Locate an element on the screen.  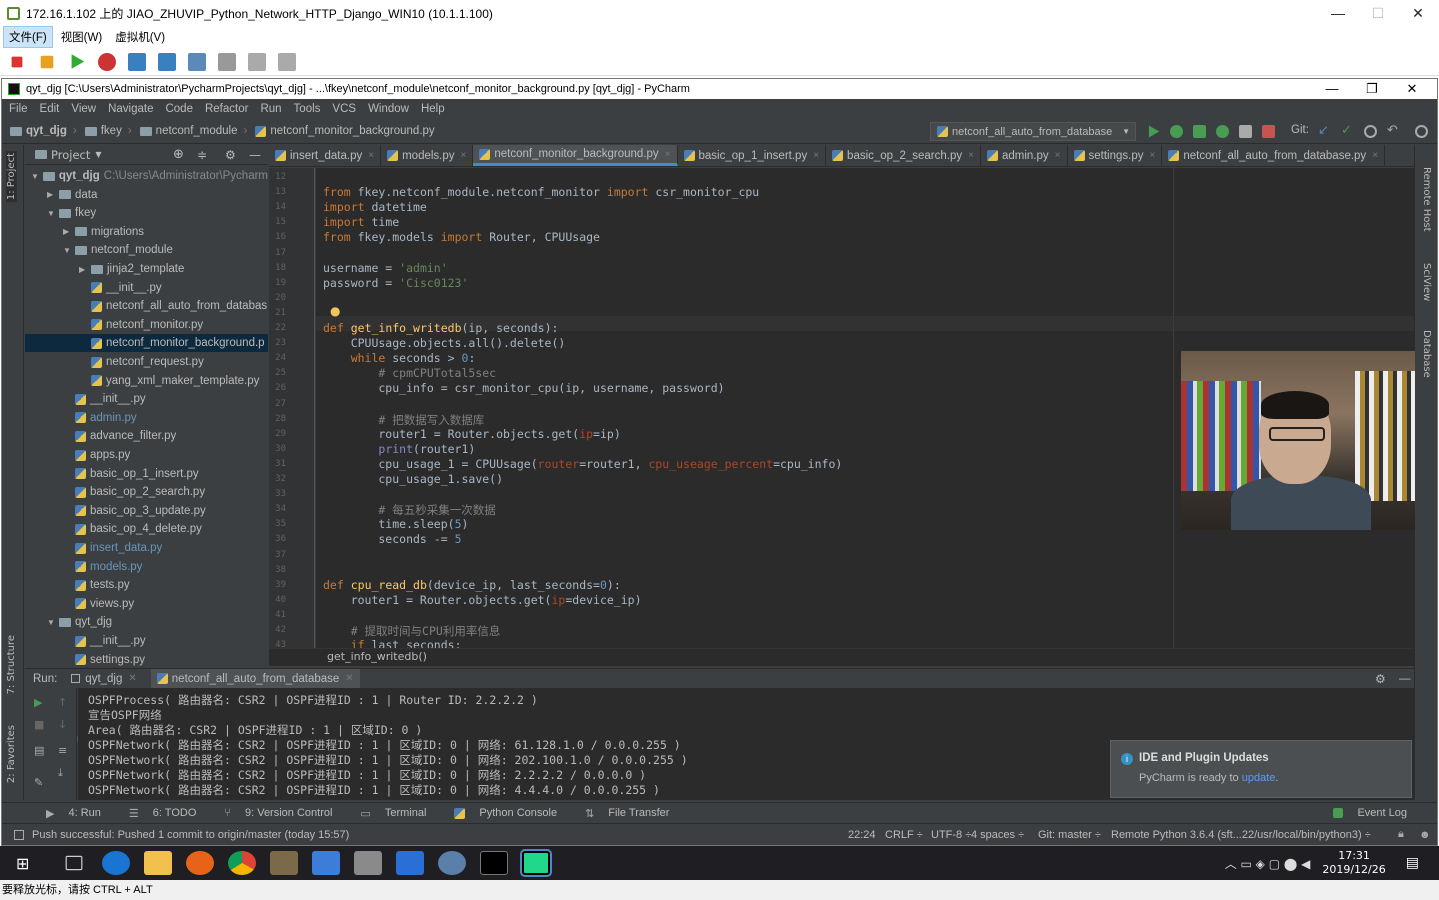
code-line: # 把数据写入数据库 is located at coordinates (403, 420).